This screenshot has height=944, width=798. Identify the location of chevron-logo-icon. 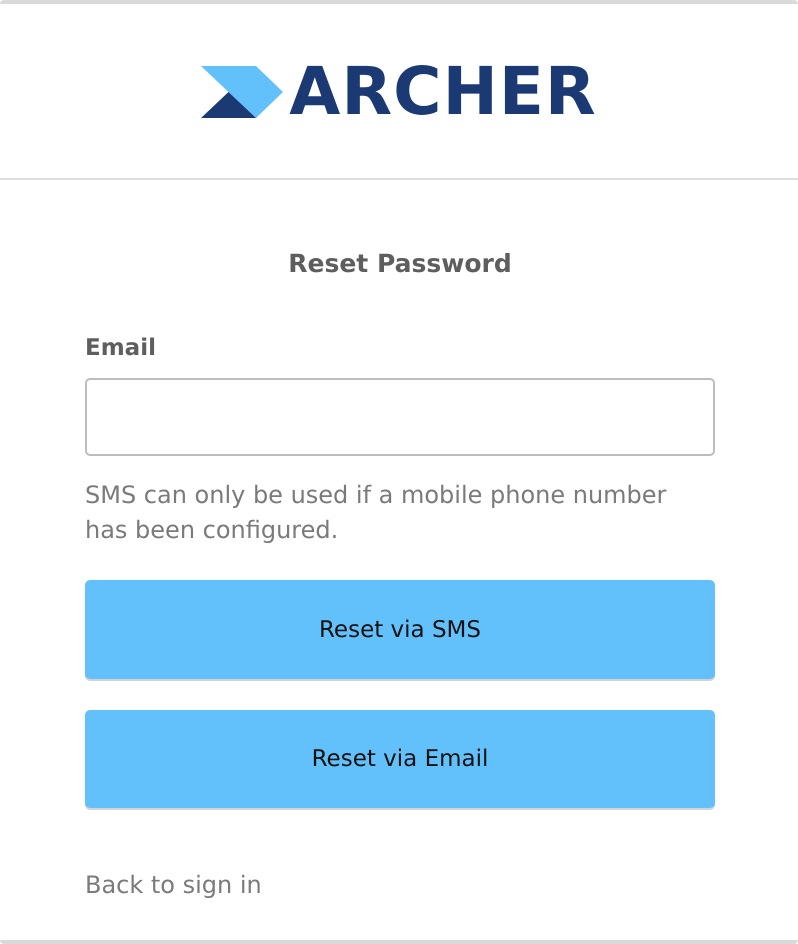
(242, 92).